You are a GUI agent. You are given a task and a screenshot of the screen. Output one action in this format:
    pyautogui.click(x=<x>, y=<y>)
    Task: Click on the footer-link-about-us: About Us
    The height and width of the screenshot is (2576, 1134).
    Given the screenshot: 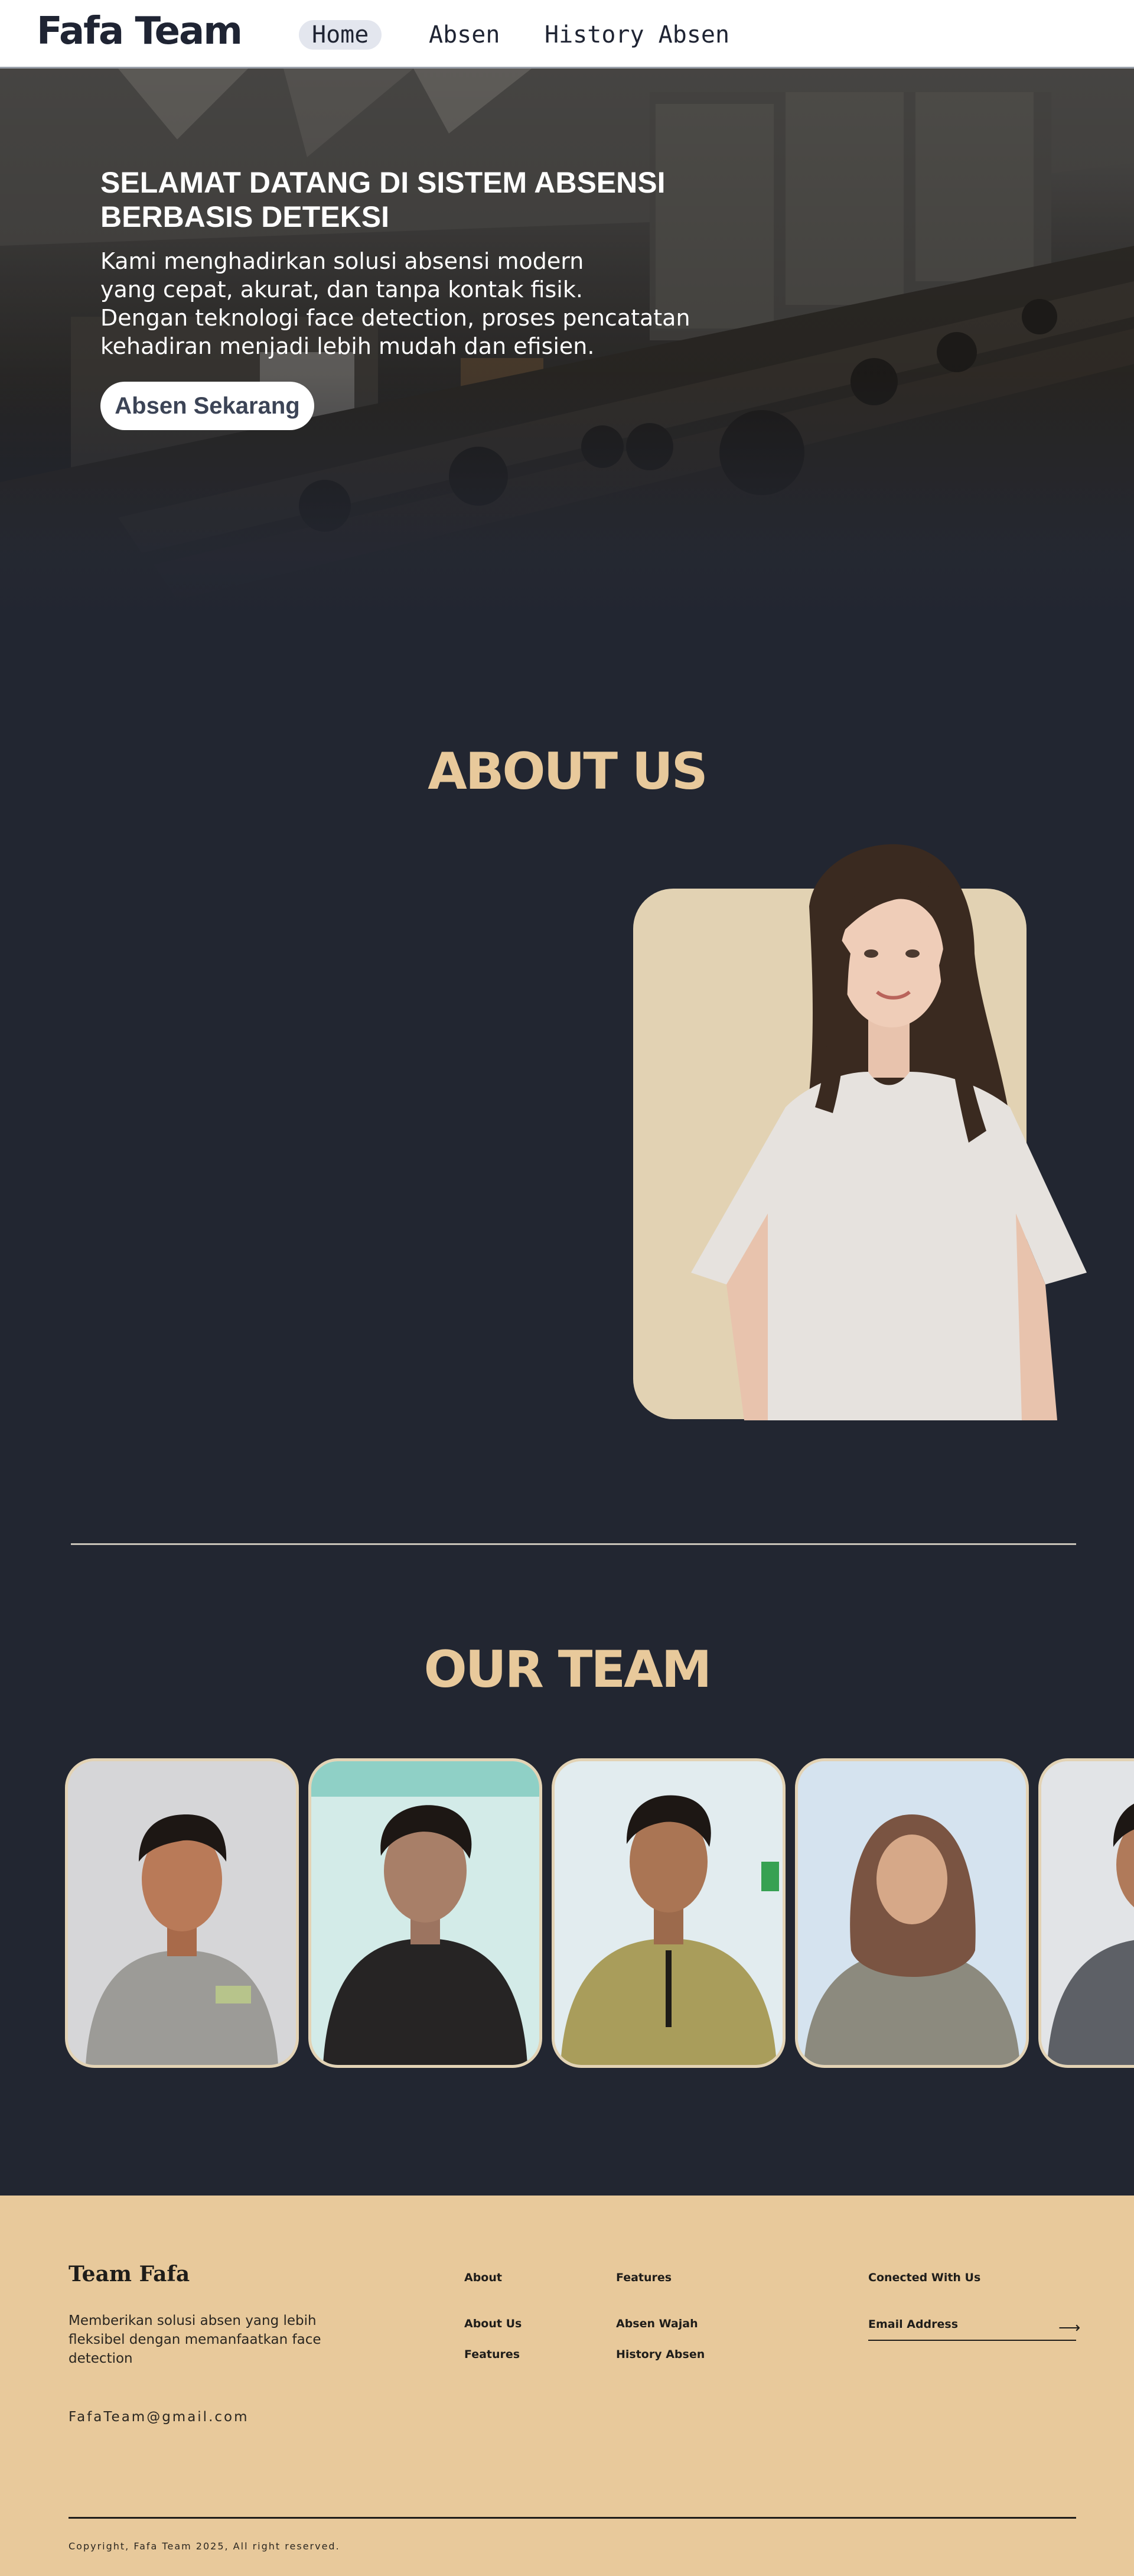 What is the action you would take?
    pyautogui.click(x=493, y=2323)
    